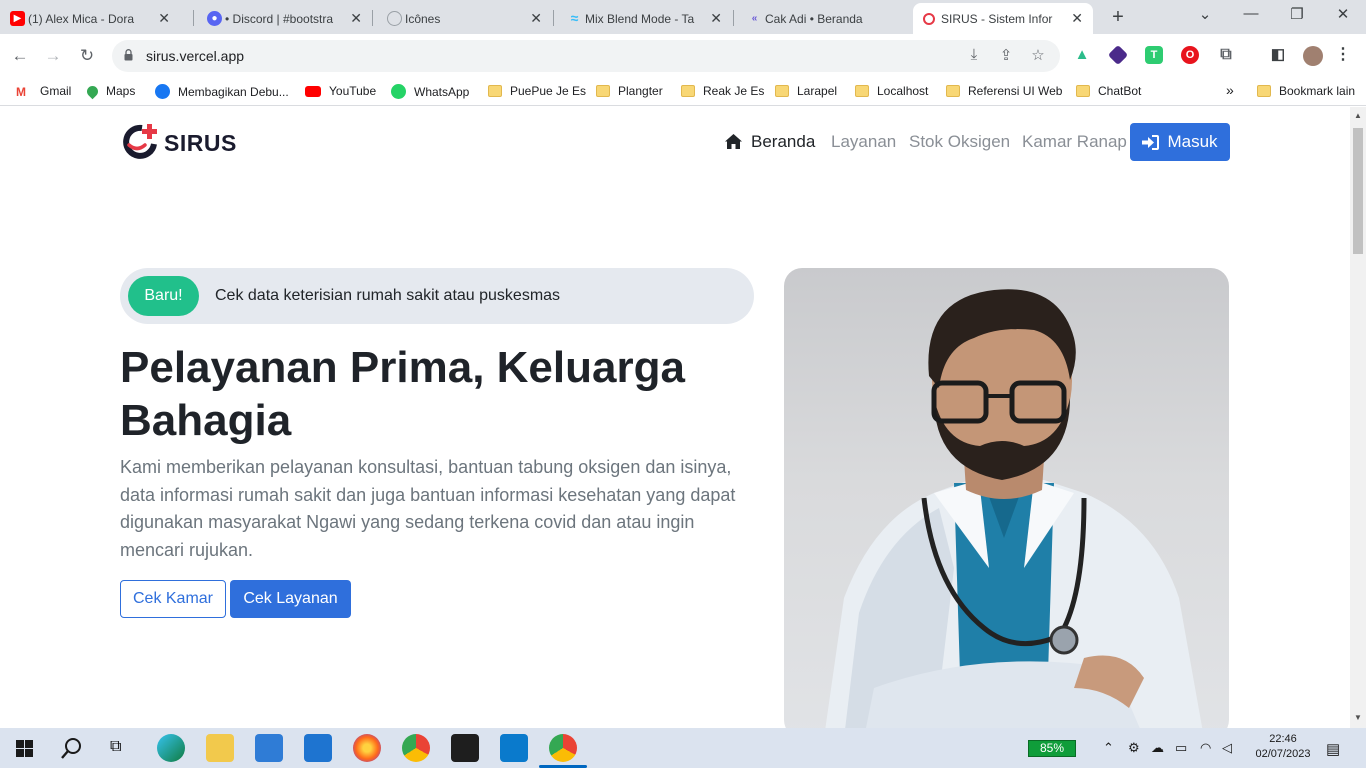 The height and width of the screenshot is (768, 1366). I want to click on browser-tab: ▶ (1) Alex Mica - Dora ✕, so click(90, 18).